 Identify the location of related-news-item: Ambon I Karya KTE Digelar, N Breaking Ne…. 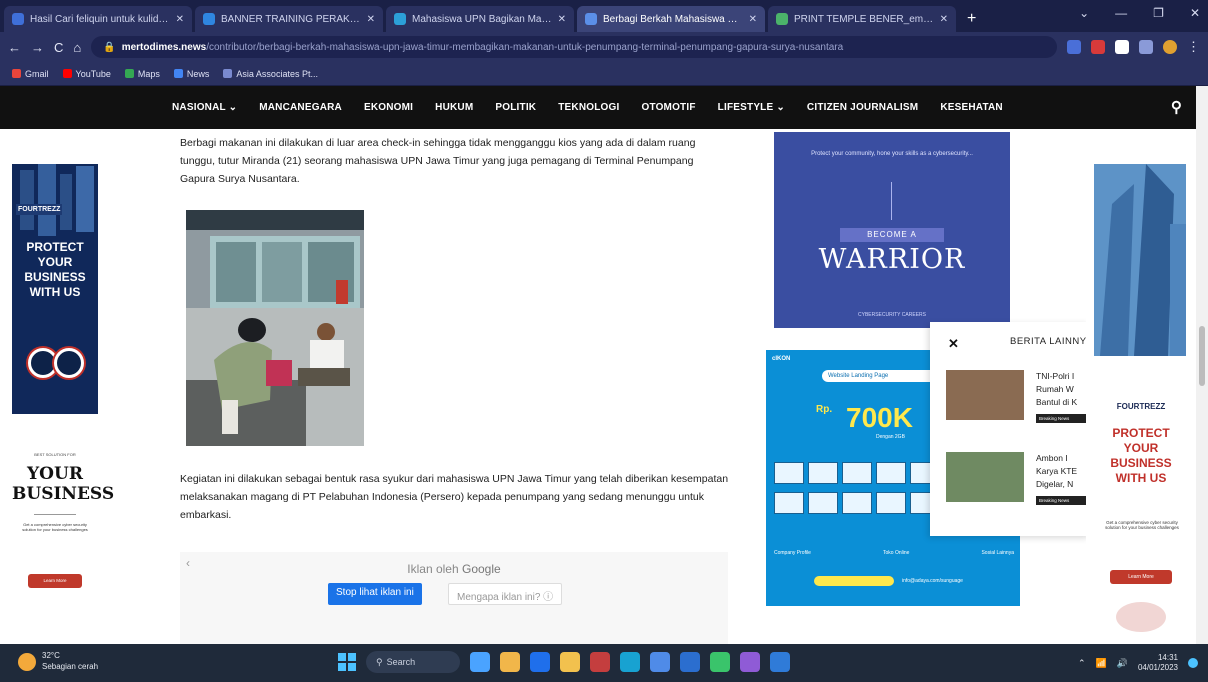
(1018, 485).